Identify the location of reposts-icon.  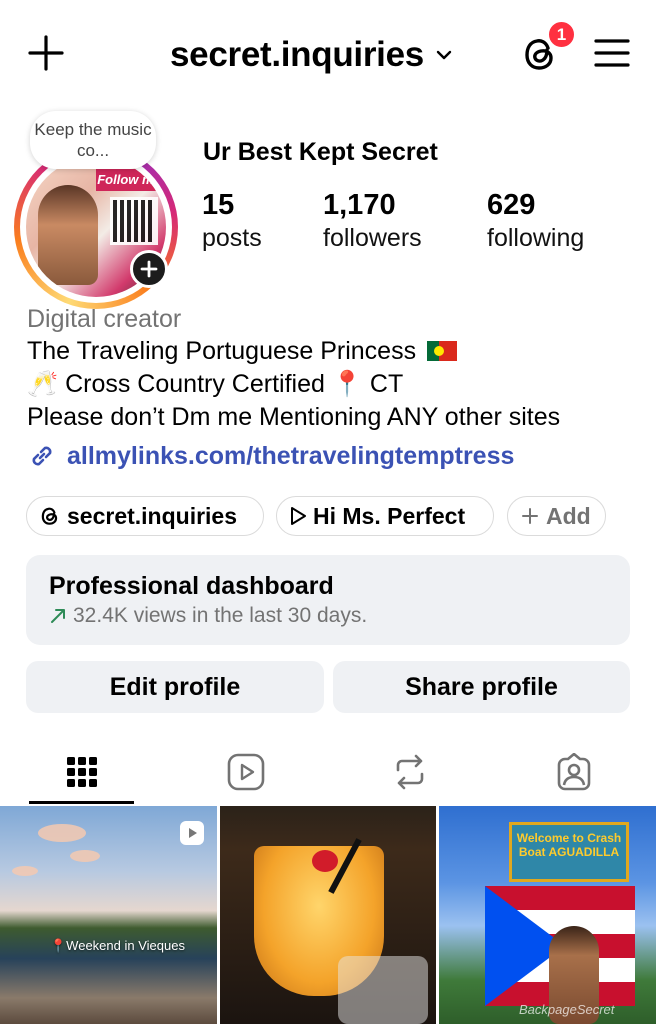
(410, 772).